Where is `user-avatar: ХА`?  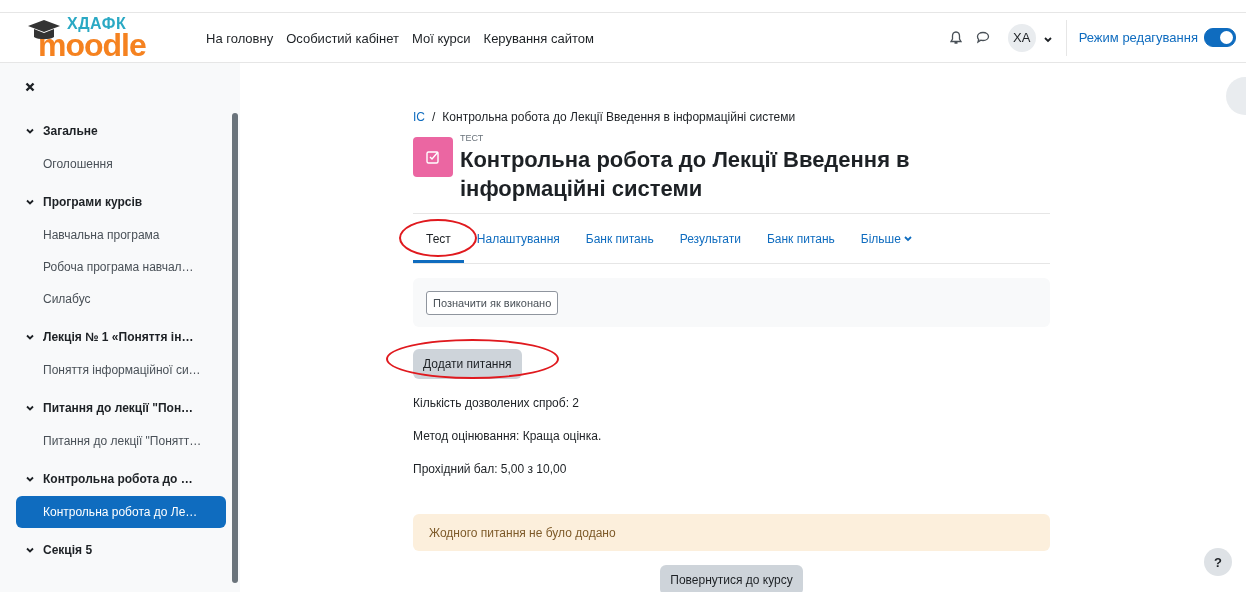 user-avatar: ХА is located at coordinates (1021, 37).